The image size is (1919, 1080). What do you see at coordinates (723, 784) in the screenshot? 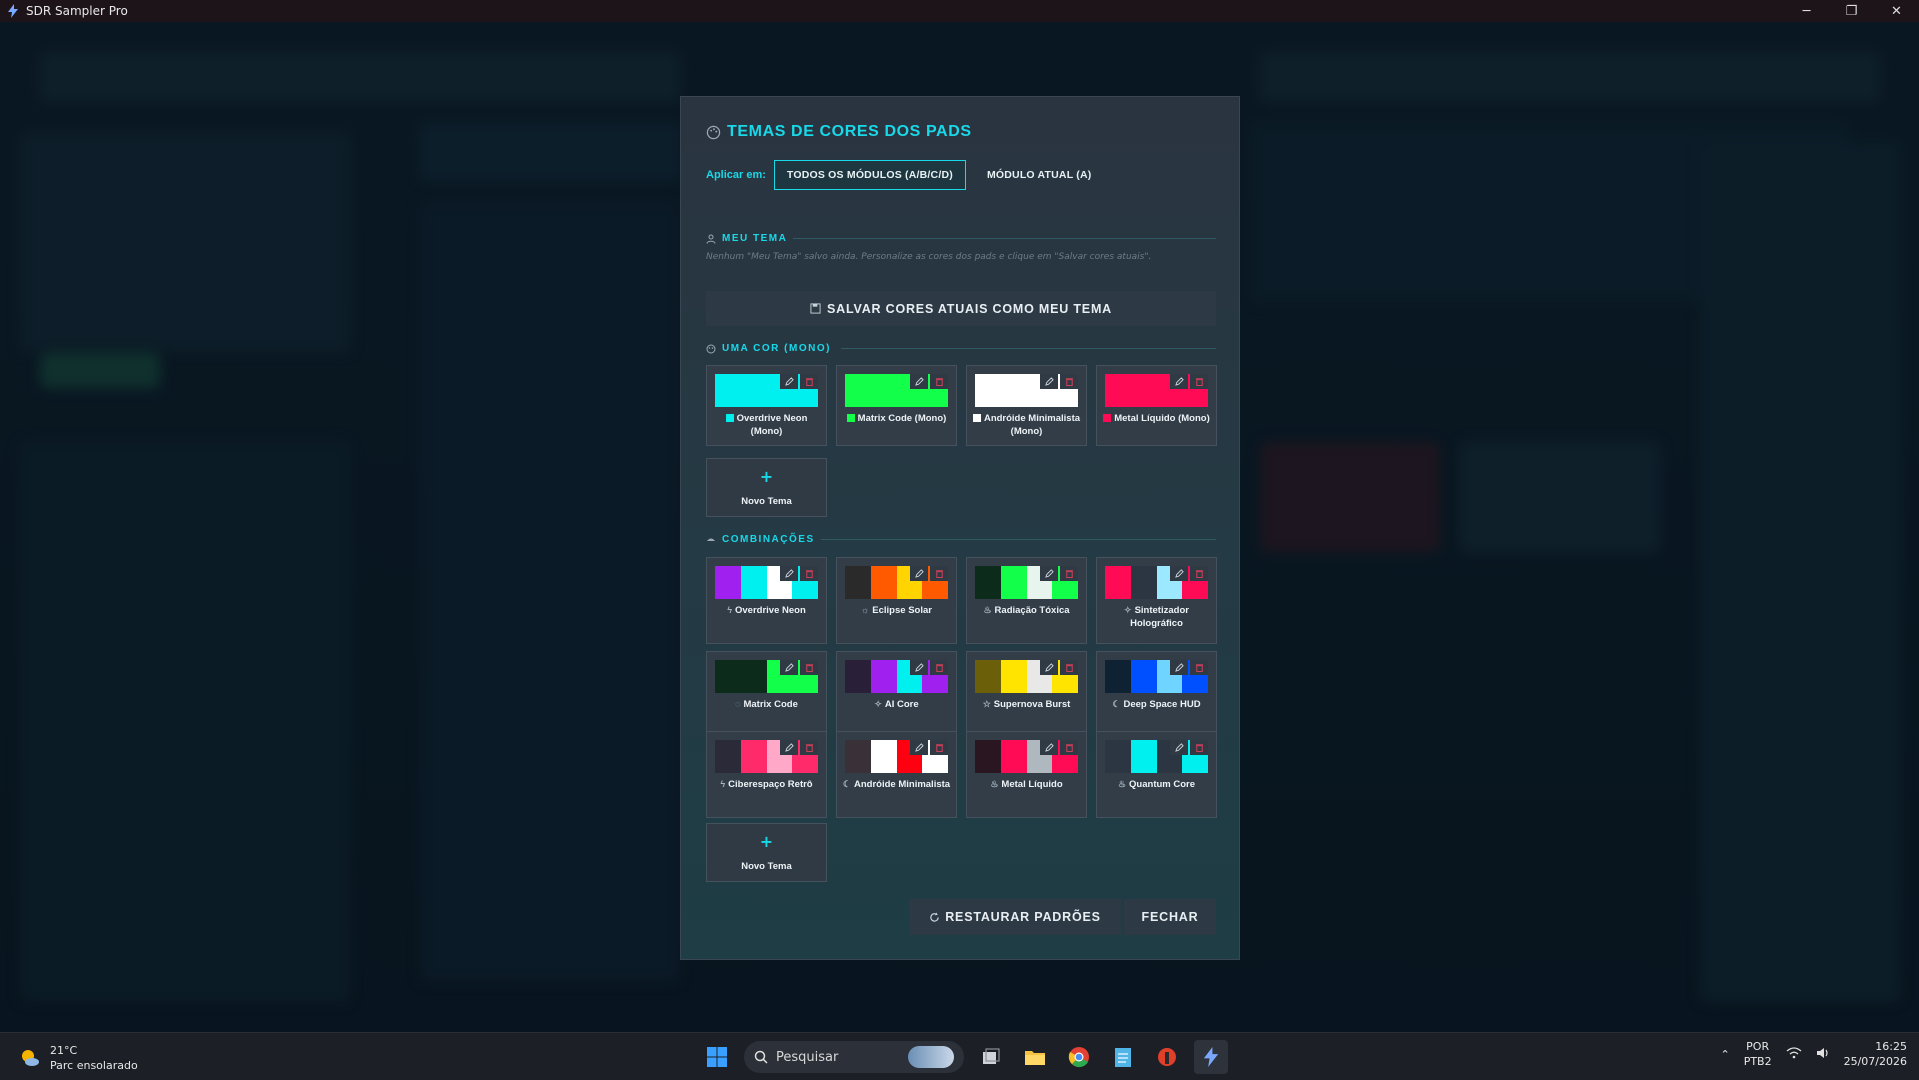
I see `bolt-icon: ϟ` at bounding box center [723, 784].